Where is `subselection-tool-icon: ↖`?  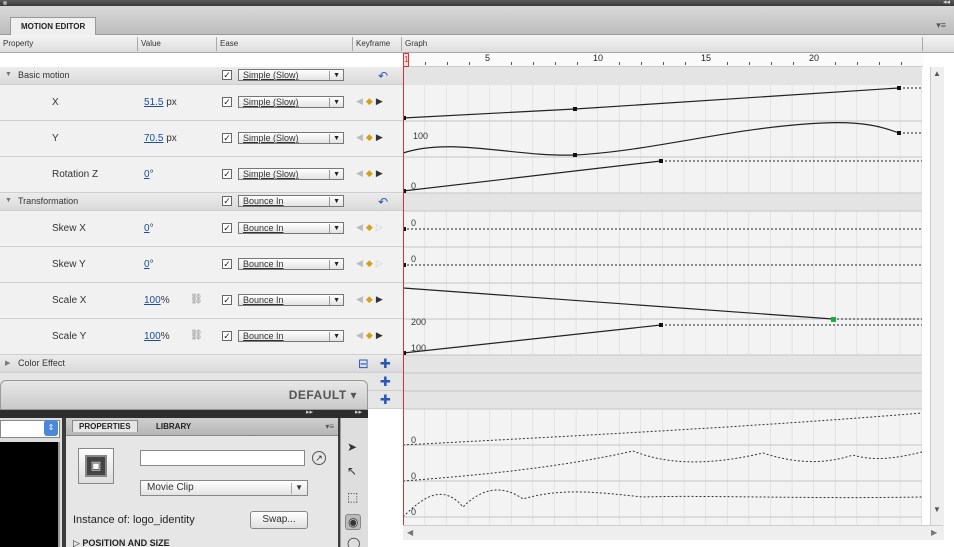 subselection-tool-icon: ↖ is located at coordinates (352, 471).